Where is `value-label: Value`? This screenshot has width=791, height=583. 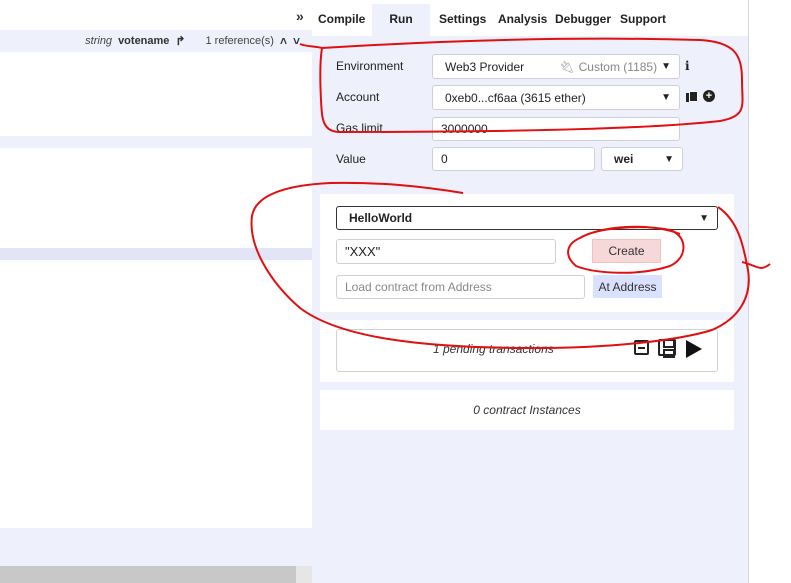
value-label: Value is located at coordinates (351, 159).